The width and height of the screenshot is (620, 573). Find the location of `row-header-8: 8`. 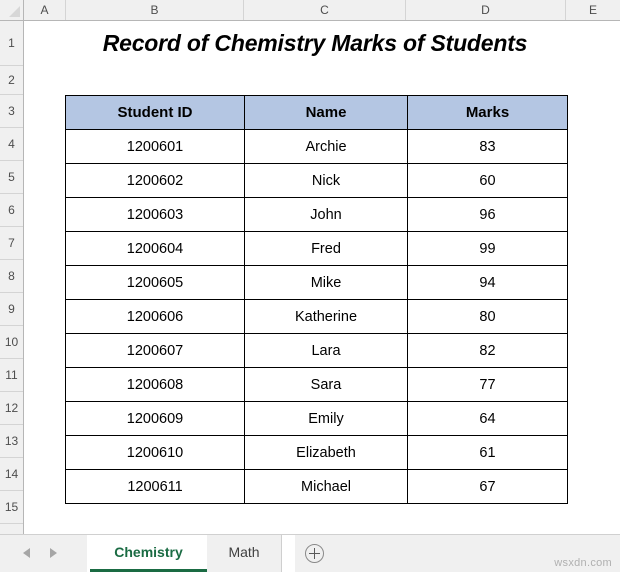

row-header-8: 8 is located at coordinates (11, 276).